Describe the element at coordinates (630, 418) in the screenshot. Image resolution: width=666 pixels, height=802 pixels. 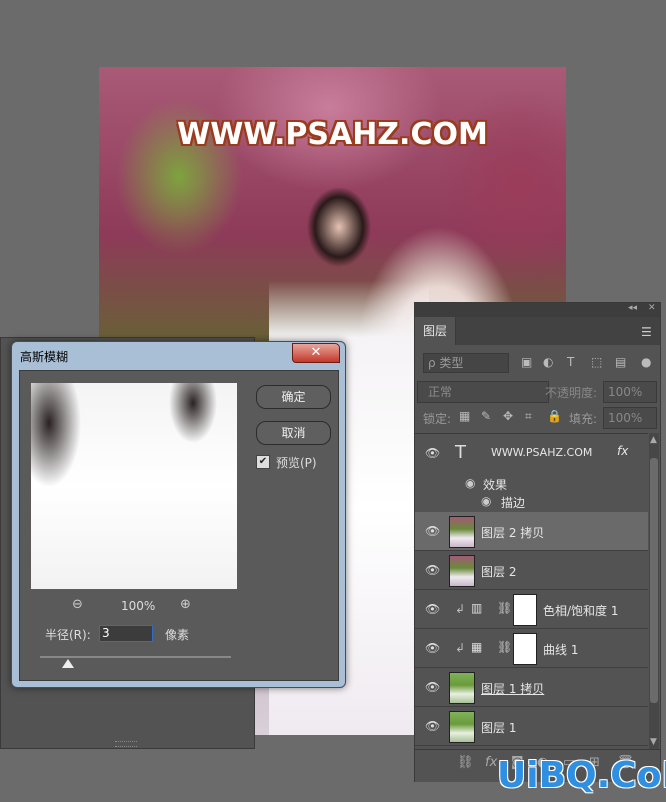
I see `fill-input: 100%` at that location.